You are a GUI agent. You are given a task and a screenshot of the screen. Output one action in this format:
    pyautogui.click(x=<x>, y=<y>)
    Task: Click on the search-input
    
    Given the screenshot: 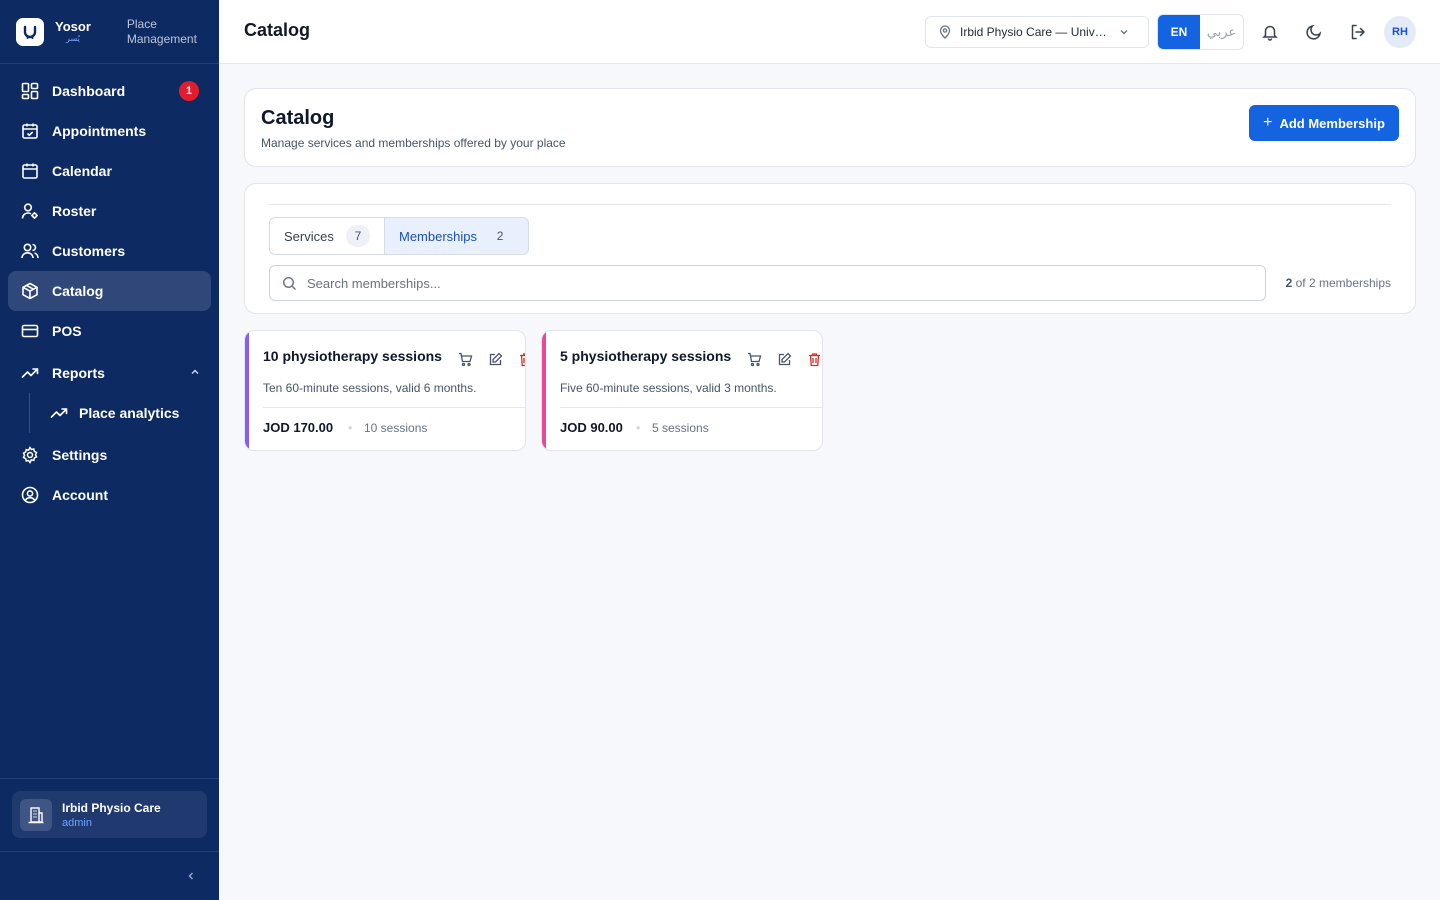 What is the action you would take?
    pyautogui.click(x=757, y=283)
    